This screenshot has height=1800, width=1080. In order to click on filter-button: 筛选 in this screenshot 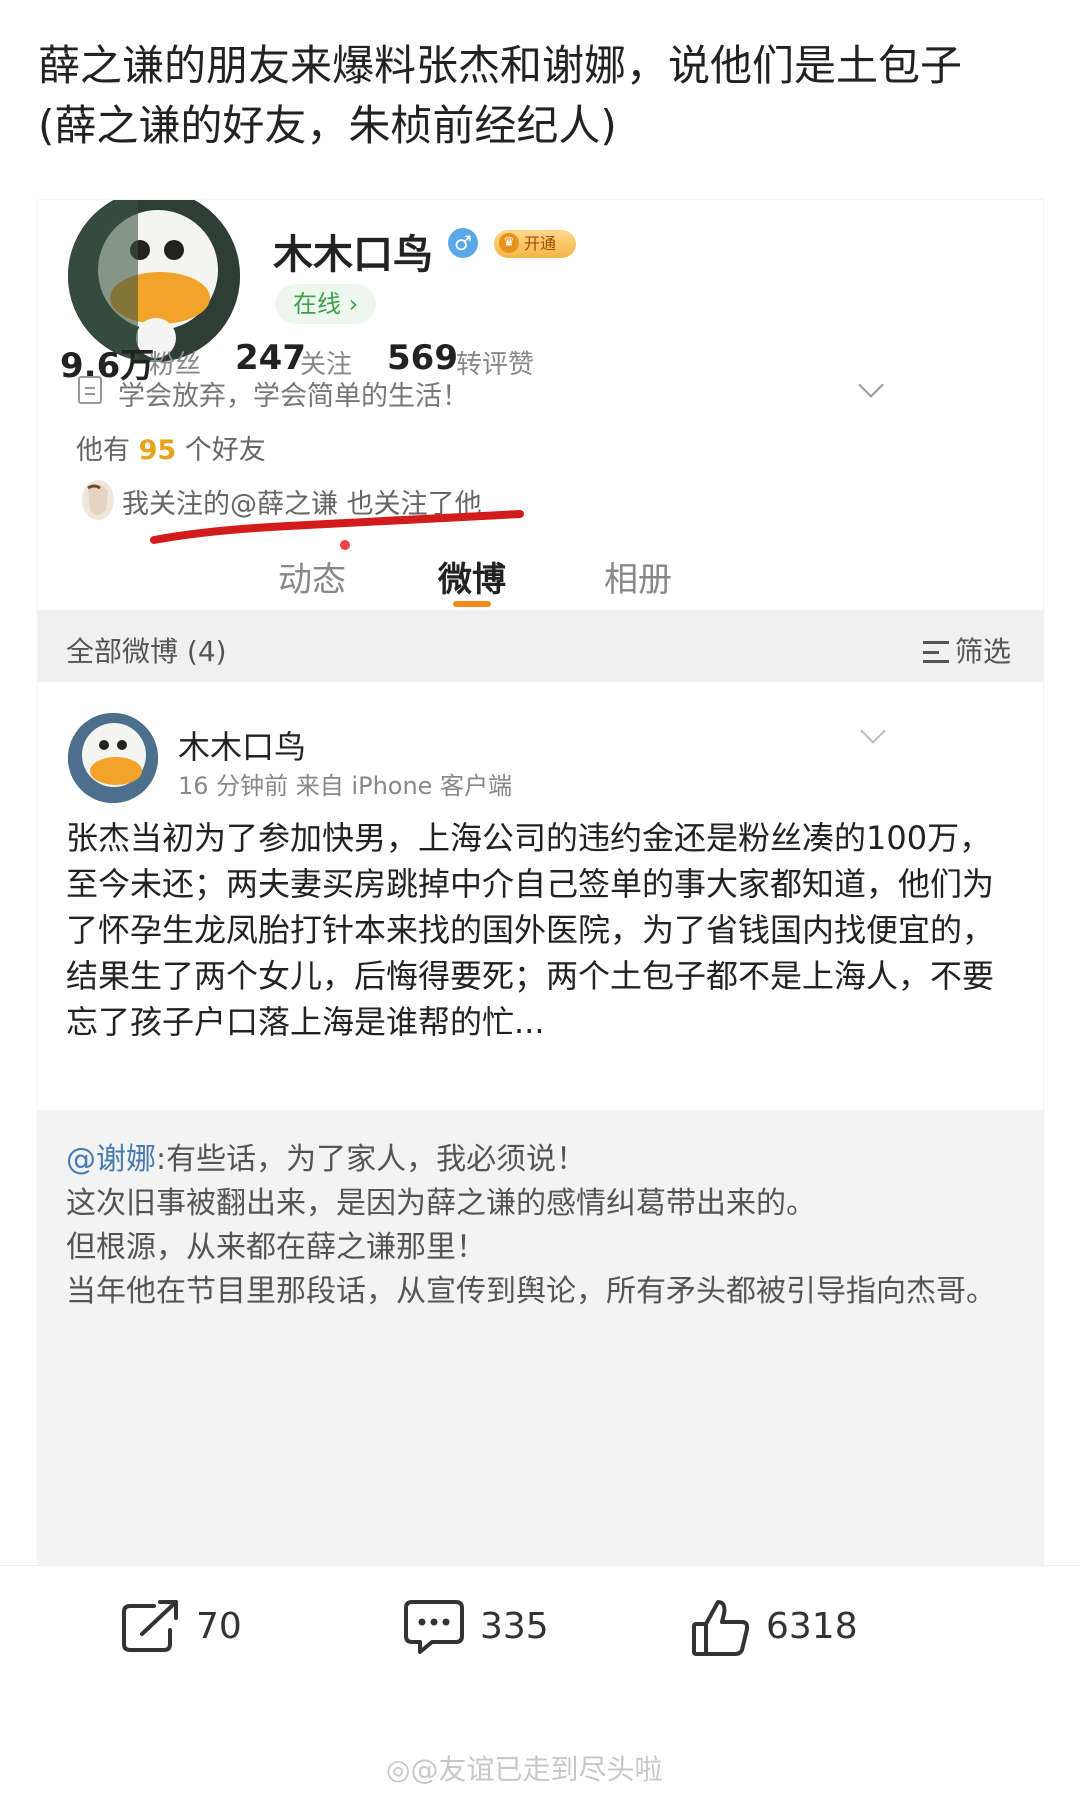, I will do `click(966, 650)`.